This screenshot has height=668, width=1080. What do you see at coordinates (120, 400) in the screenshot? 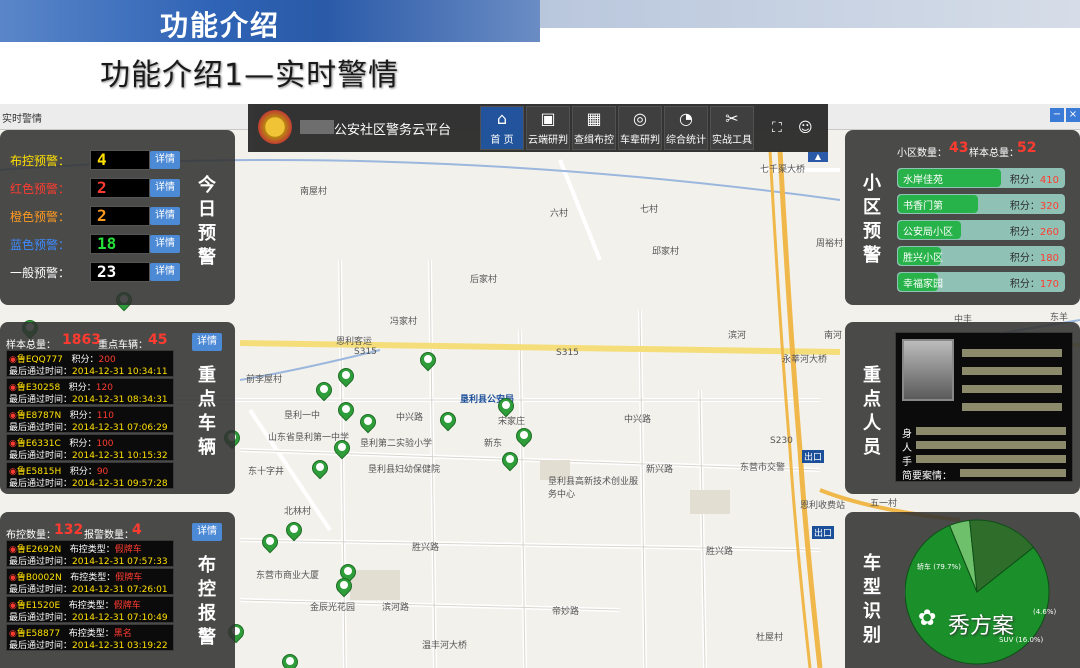
I see `time-value: 2014-12-31 08:34:31` at bounding box center [120, 400].